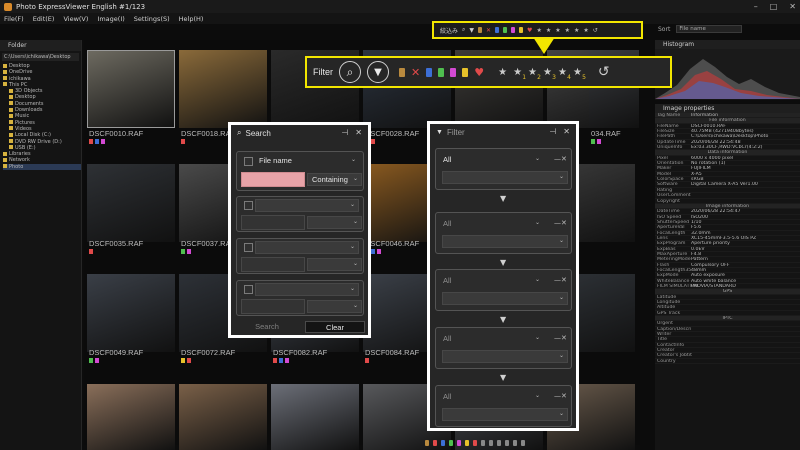 The height and width of the screenshot is (450, 800). What do you see at coordinates (273, 222) in the screenshot?
I see `criteria-2-value-input` at bounding box center [273, 222].